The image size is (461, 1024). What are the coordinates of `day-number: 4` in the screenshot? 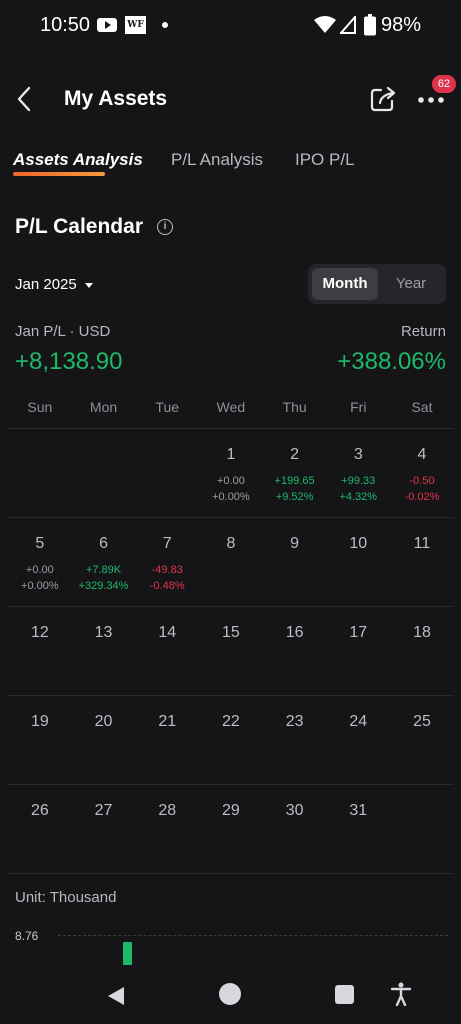 It's located at (422, 454).